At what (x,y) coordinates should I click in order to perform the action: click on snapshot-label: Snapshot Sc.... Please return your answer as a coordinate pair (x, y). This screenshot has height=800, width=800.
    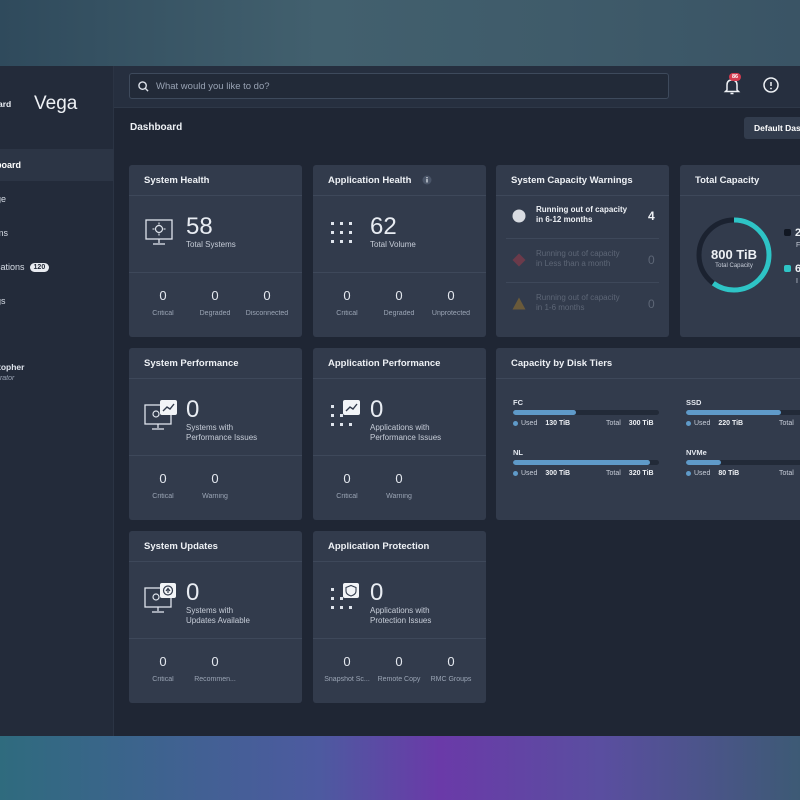
    Looking at the image, I should click on (347, 679).